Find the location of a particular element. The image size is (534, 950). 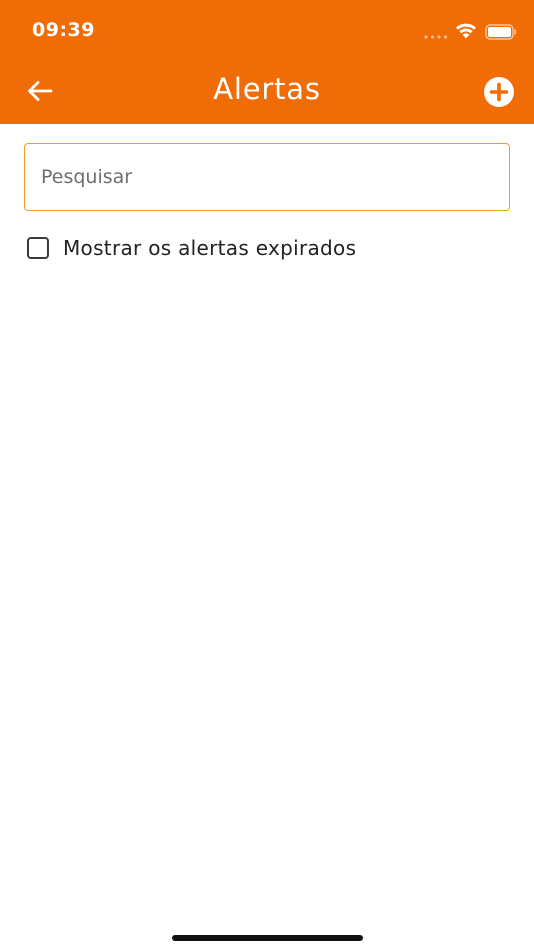

show-expired-label: Mostrar os alertas expirados is located at coordinates (210, 248).